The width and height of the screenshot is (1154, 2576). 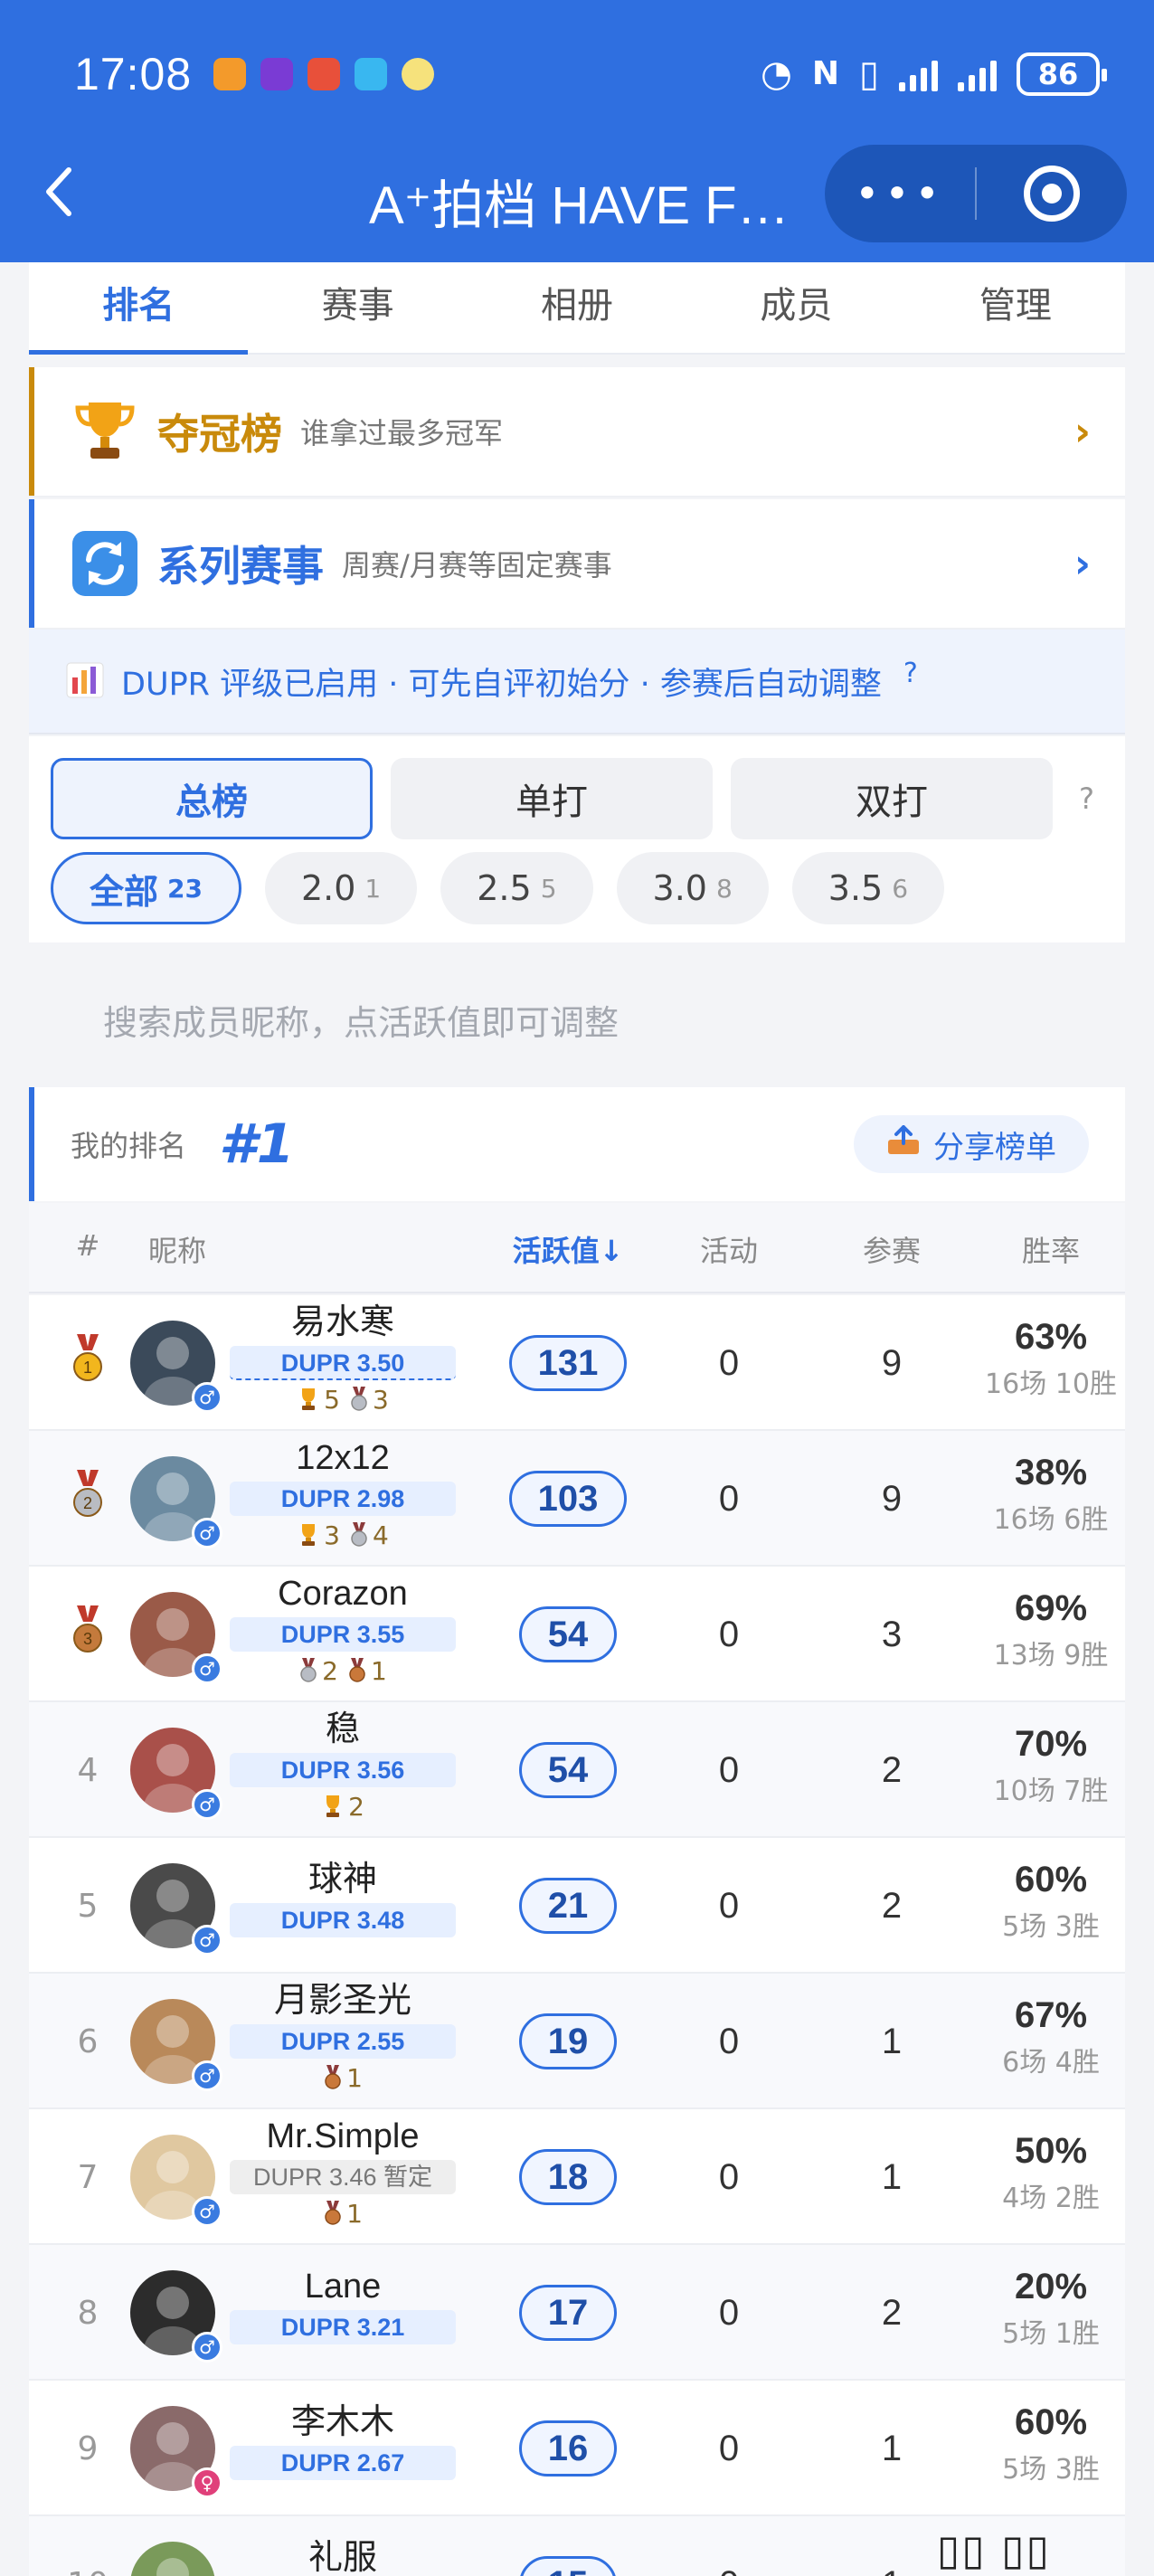 I want to click on player-name-block: Lane DUPR 3.21, so click(x=343, y=2301).